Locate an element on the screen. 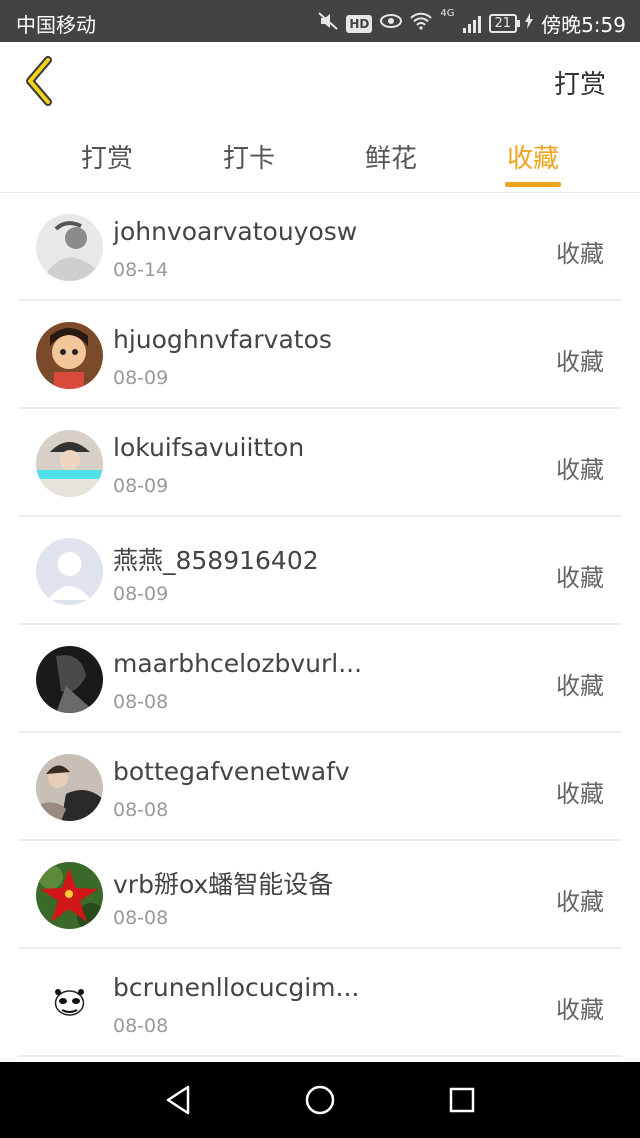 This screenshot has width=640, height=1138. user-name: 燕燕_858916402 is located at coordinates (216, 560).